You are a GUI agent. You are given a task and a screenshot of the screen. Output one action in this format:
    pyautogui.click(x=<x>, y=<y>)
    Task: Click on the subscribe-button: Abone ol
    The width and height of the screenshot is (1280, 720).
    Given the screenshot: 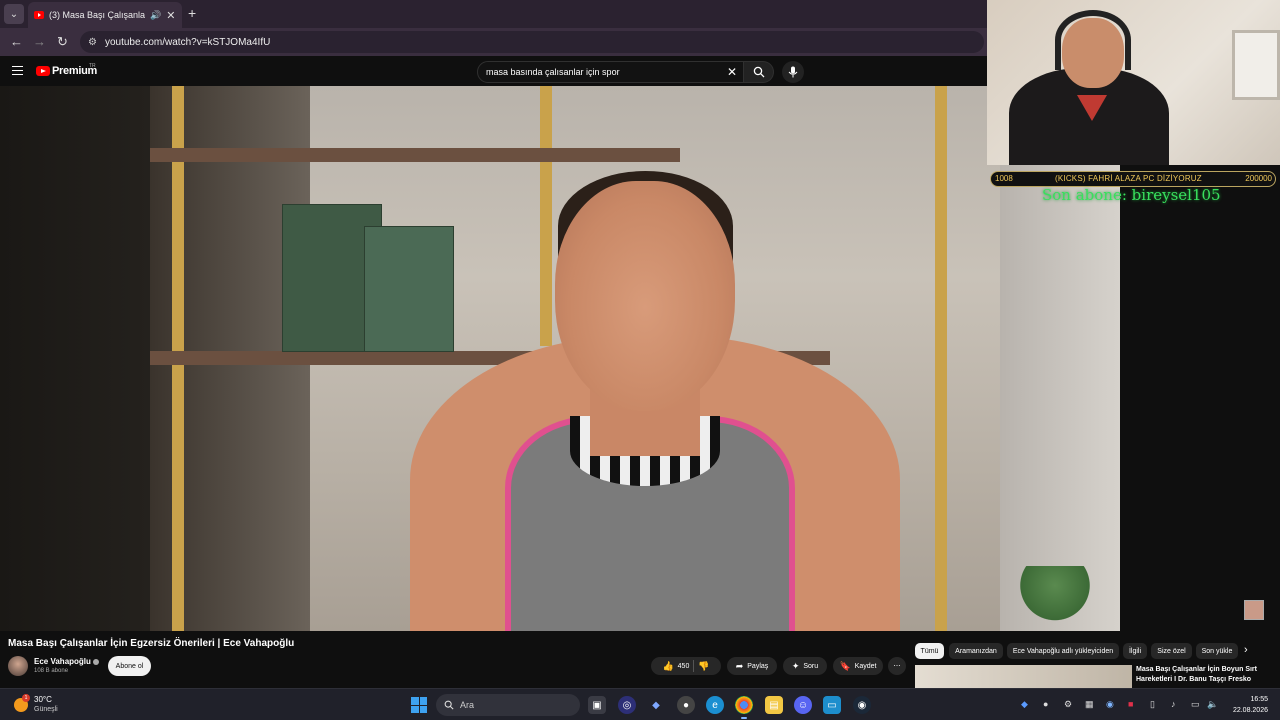 What is the action you would take?
    pyautogui.click(x=129, y=666)
    